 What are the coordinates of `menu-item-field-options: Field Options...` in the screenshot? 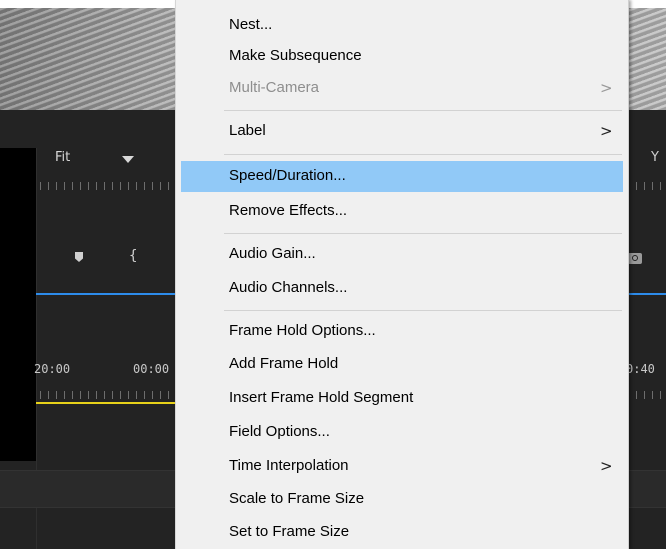 It's located at (402, 432).